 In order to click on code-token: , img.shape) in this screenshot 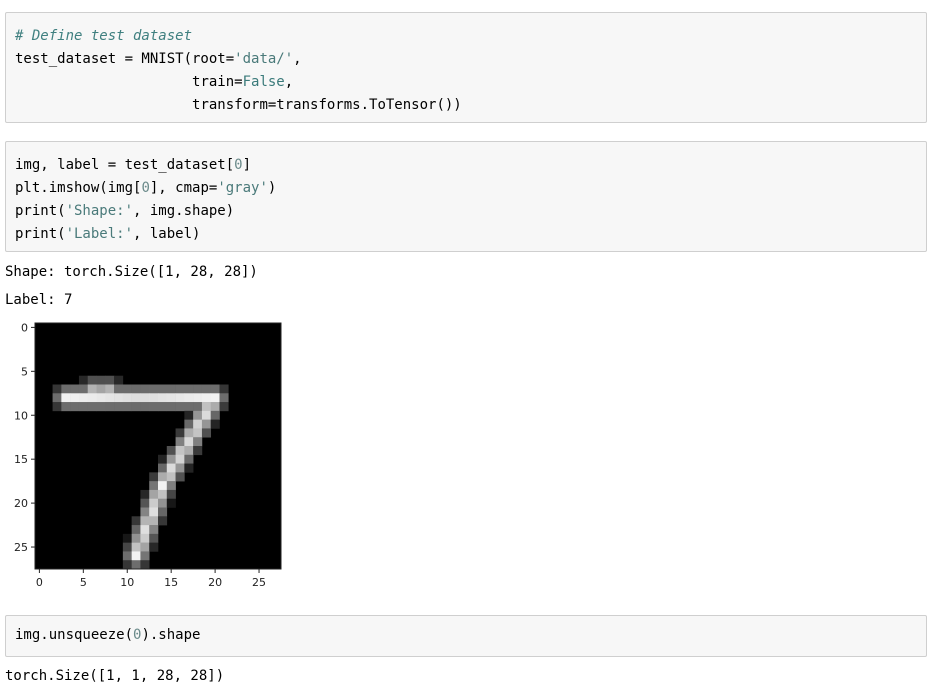, I will do `click(184, 211)`.